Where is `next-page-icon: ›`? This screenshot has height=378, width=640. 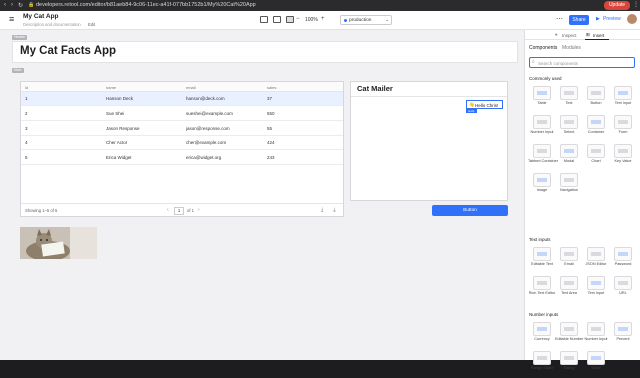 next-page-icon: › is located at coordinates (199, 210).